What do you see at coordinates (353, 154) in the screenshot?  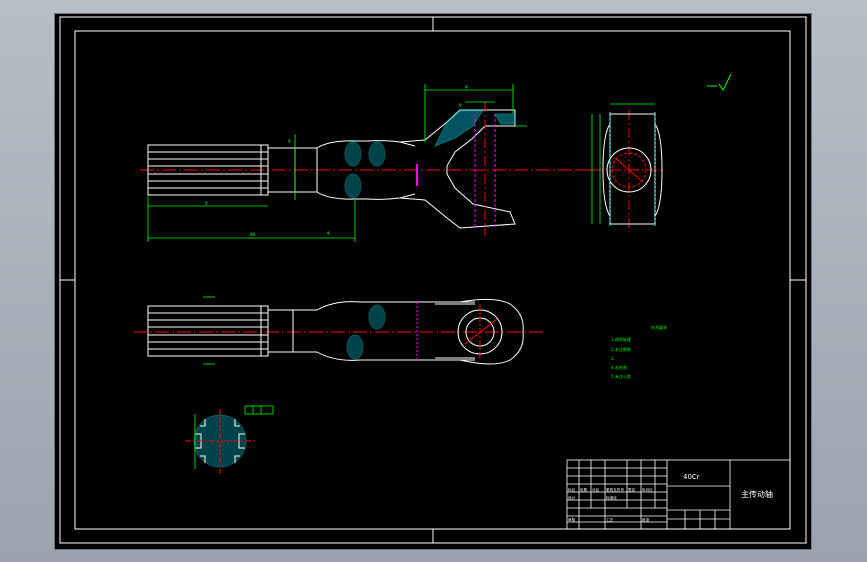 I see `break-section-a` at bounding box center [353, 154].